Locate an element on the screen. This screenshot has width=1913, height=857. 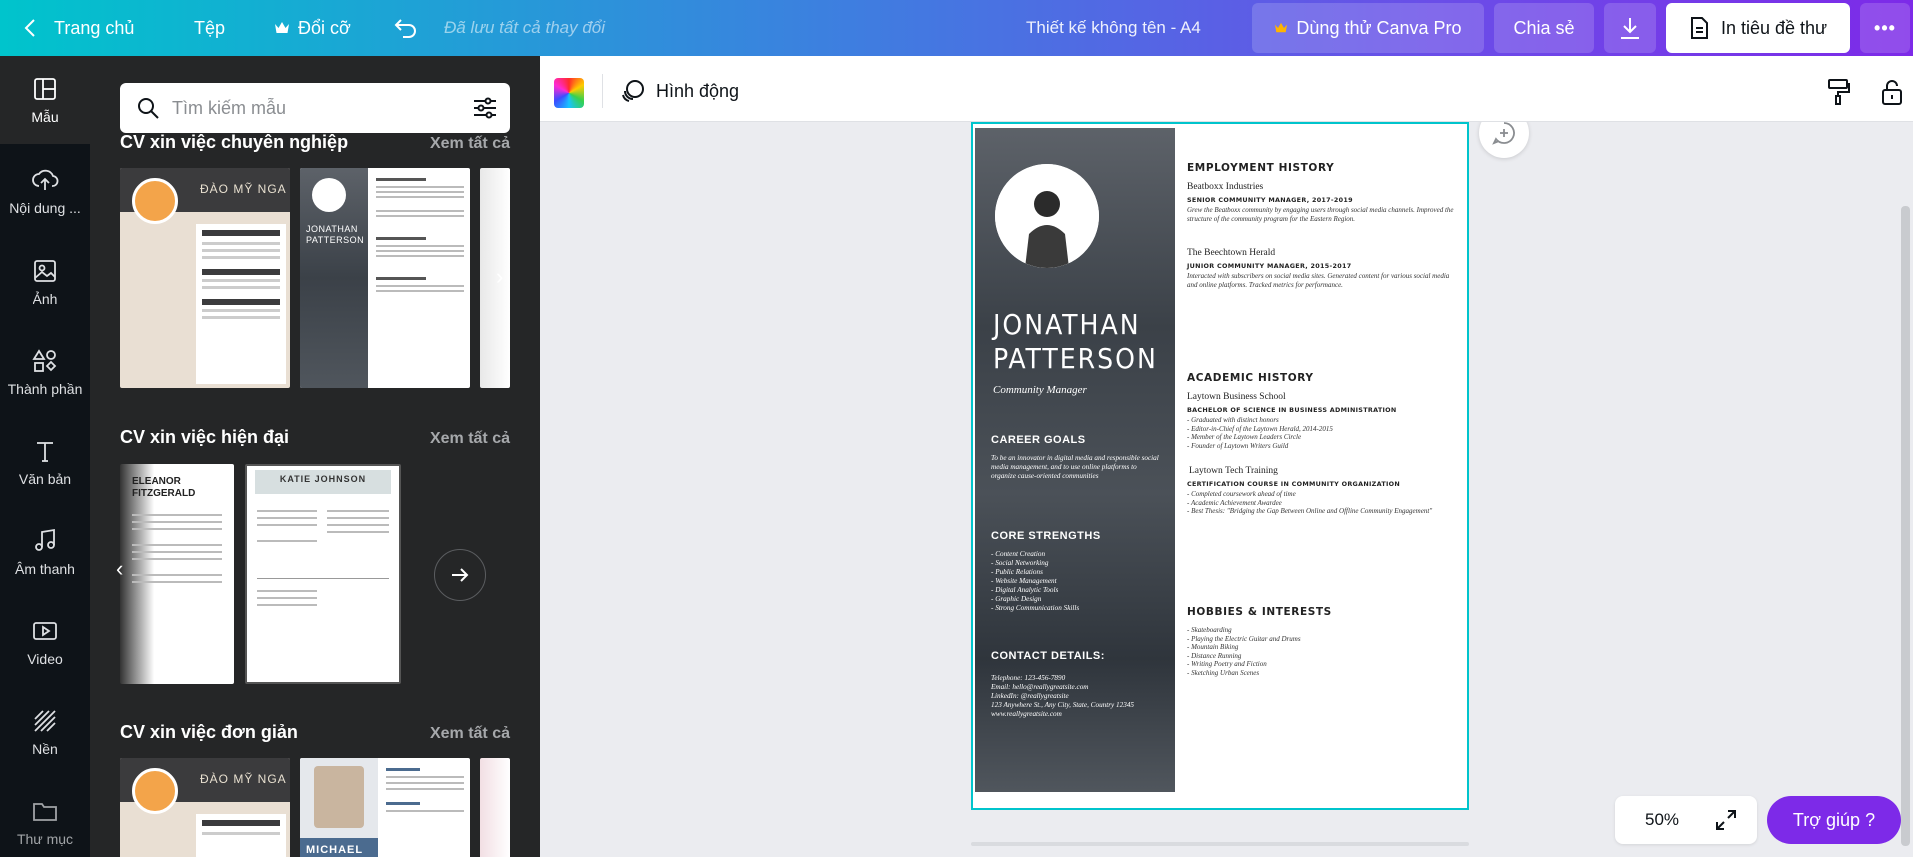
rail-item-folders: Thư mục is located at coordinates (45, 817).